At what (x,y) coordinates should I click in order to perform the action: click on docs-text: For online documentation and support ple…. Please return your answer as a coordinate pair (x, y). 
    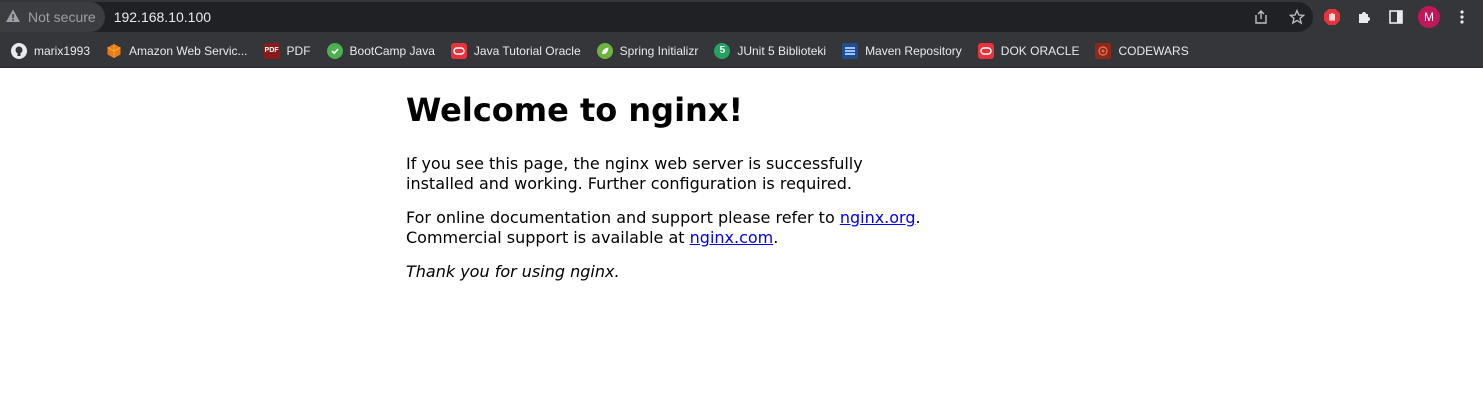
    Looking at the image, I should click on (623, 217).